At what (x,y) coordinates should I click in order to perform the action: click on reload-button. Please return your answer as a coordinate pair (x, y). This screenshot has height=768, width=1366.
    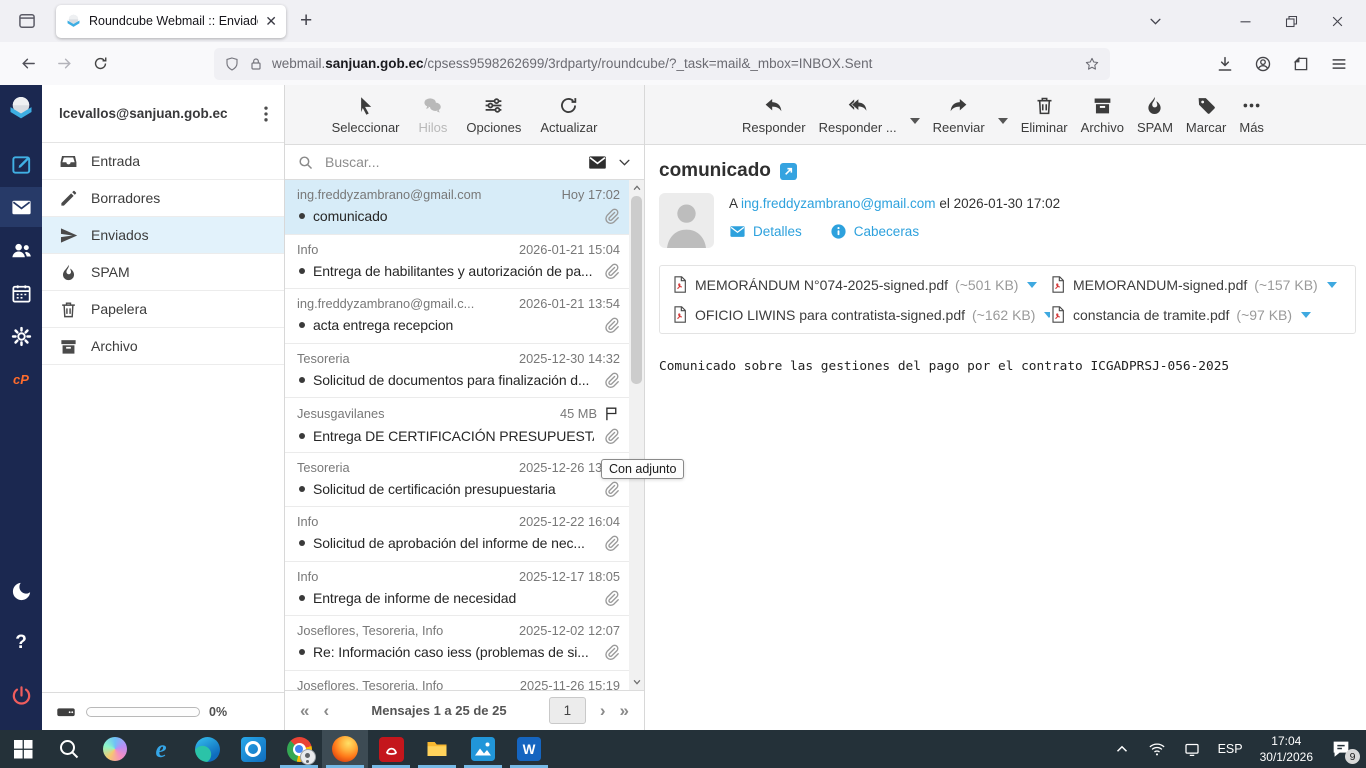
    Looking at the image, I should click on (100, 64).